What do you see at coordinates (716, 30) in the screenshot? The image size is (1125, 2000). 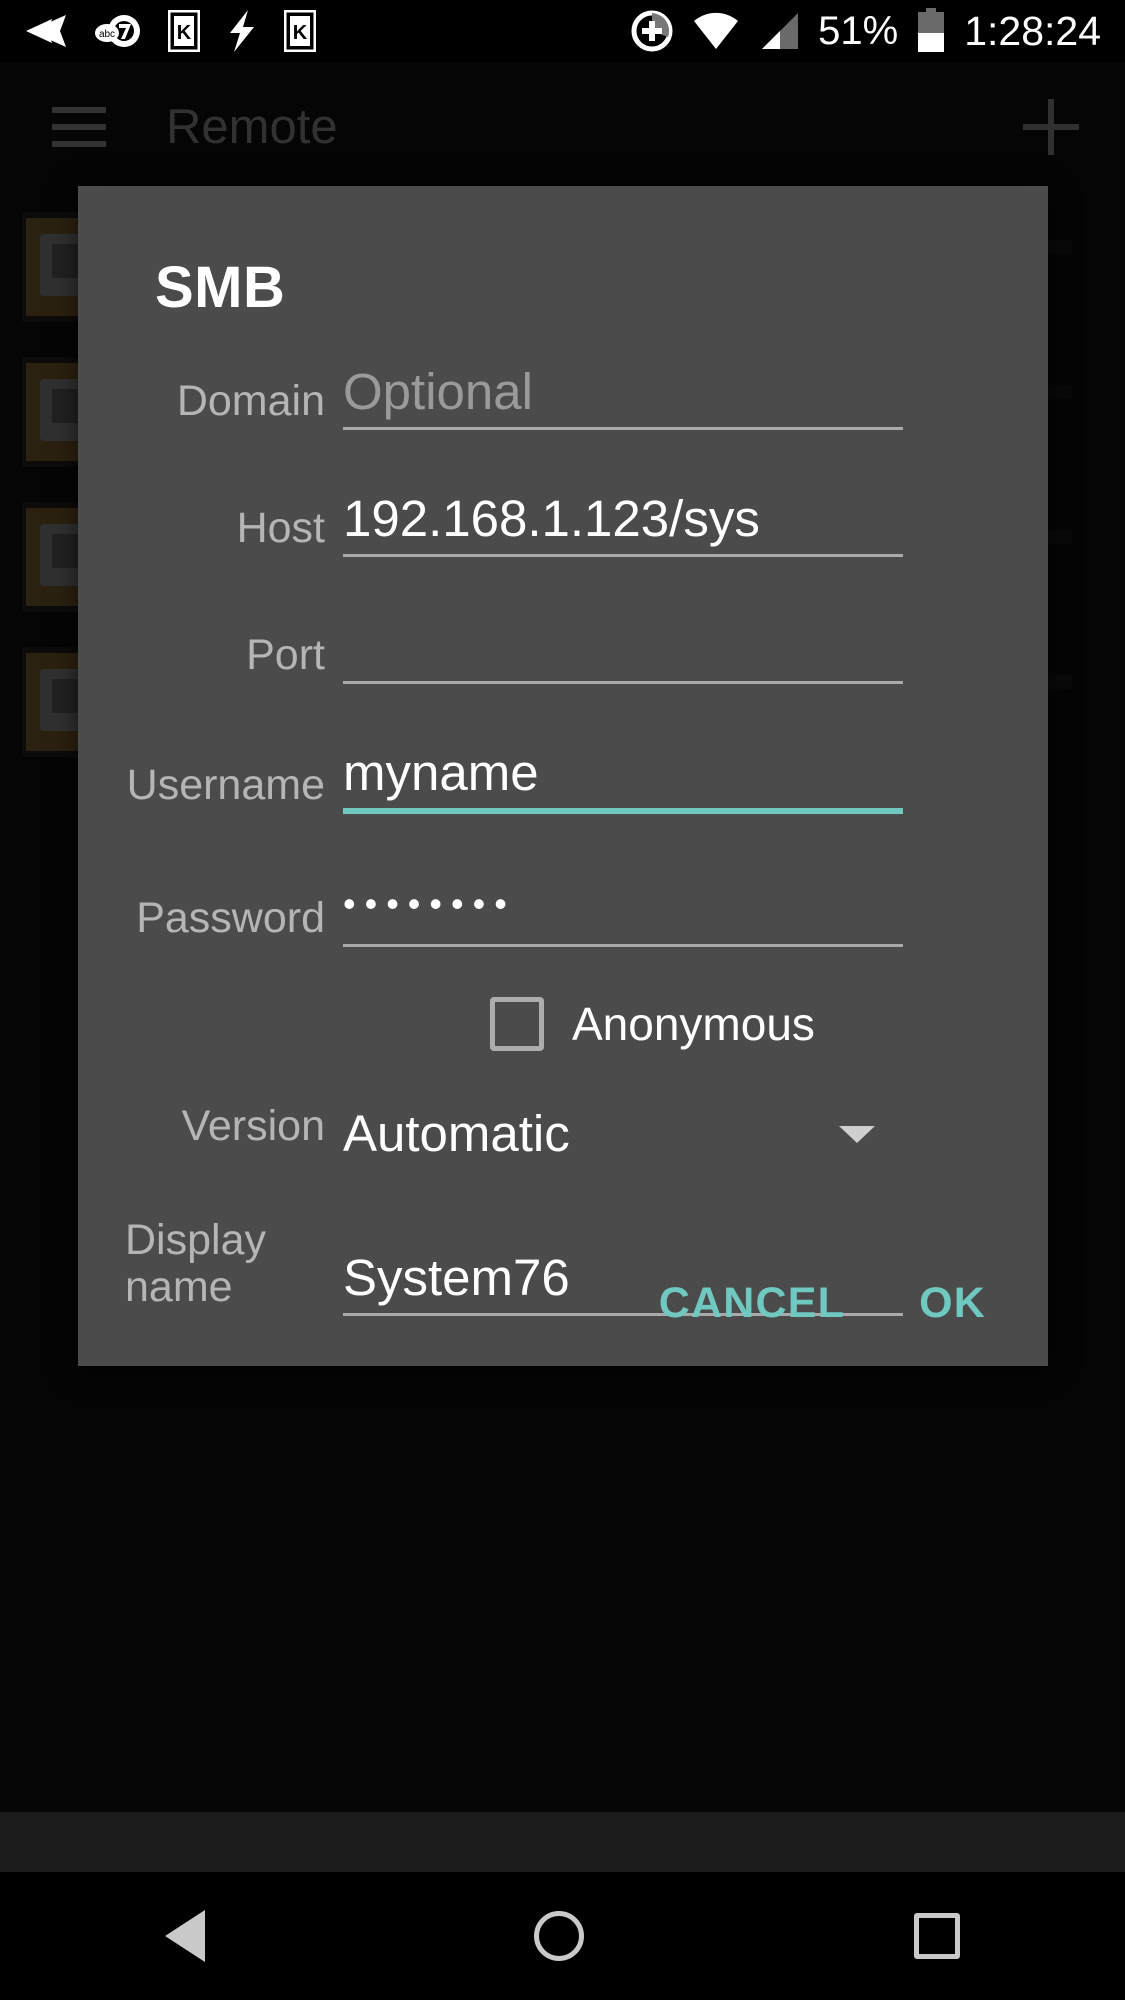 I see `wifi-icon` at bounding box center [716, 30].